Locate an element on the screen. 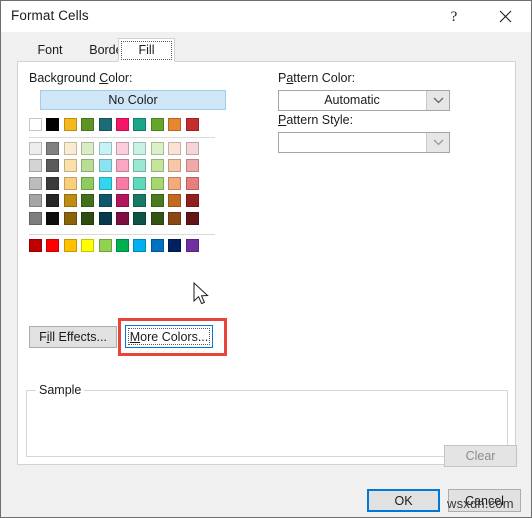 This screenshot has height=518, width=532. close-icon is located at coordinates (505, 16).